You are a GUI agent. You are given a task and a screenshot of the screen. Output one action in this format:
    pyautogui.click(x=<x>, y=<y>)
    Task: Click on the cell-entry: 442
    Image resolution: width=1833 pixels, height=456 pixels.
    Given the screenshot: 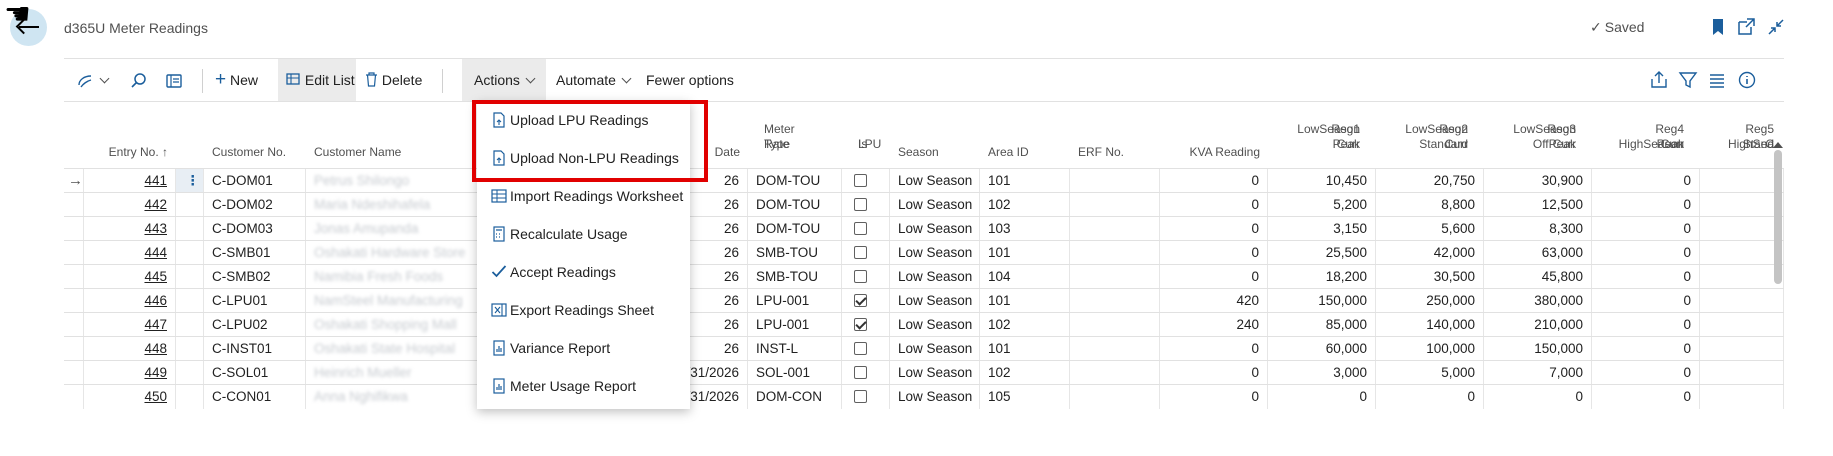 What is the action you would take?
    pyautogui.click(x=130, y=205)
    